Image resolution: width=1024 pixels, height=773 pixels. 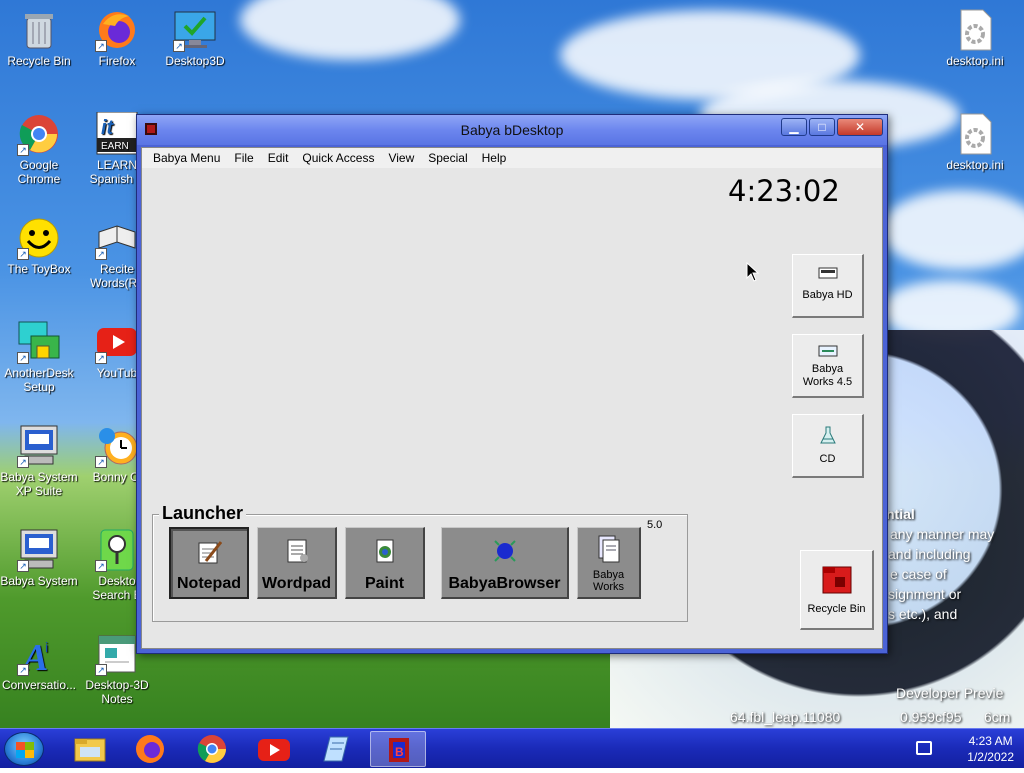 I want to click on desktop-icon-label: Bonny Cl, so click(x=117, y=477).